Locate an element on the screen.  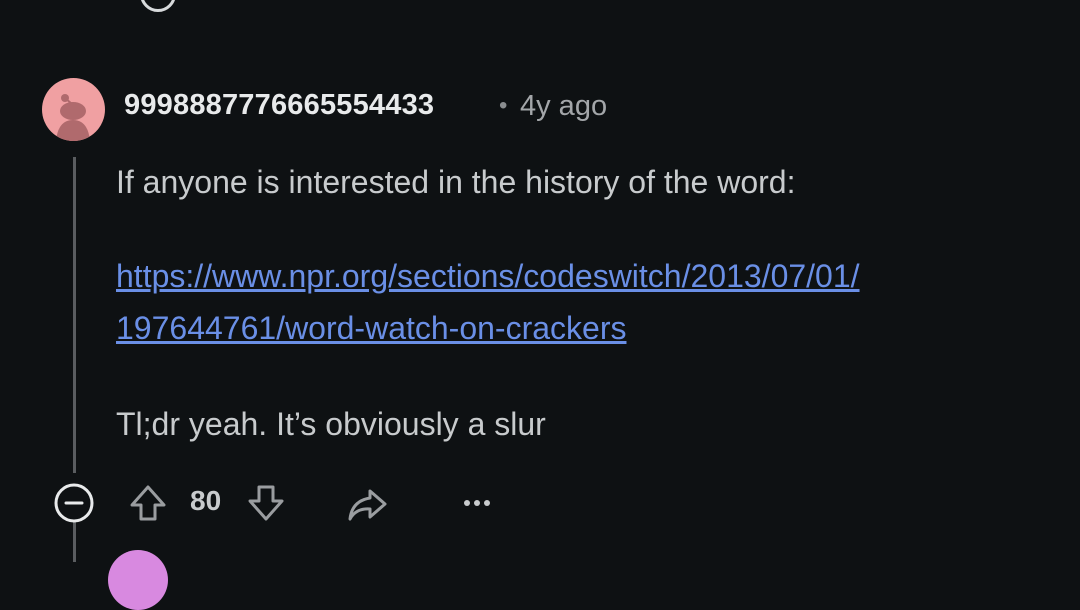
collapse-minus-icon is located at coordinates (74, 503).